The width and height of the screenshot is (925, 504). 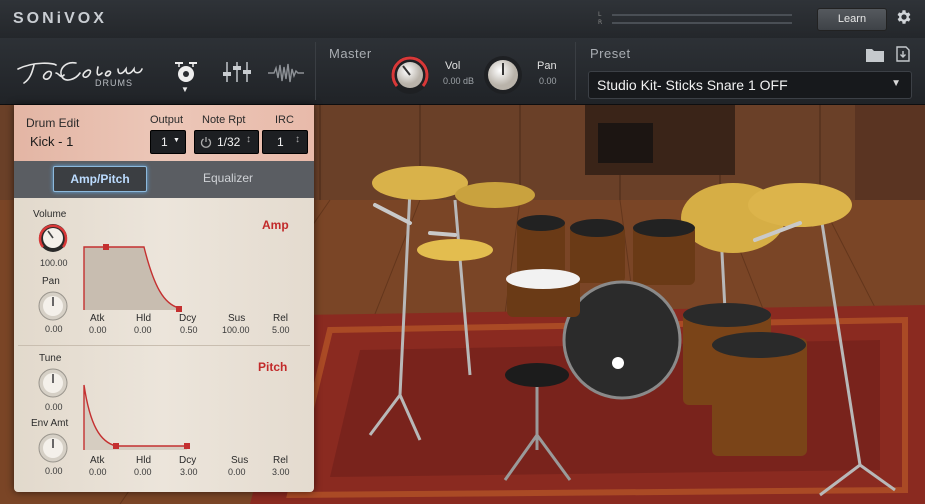 I want to click on pitch-tune-label: Tune, so click(x=50, y=358).